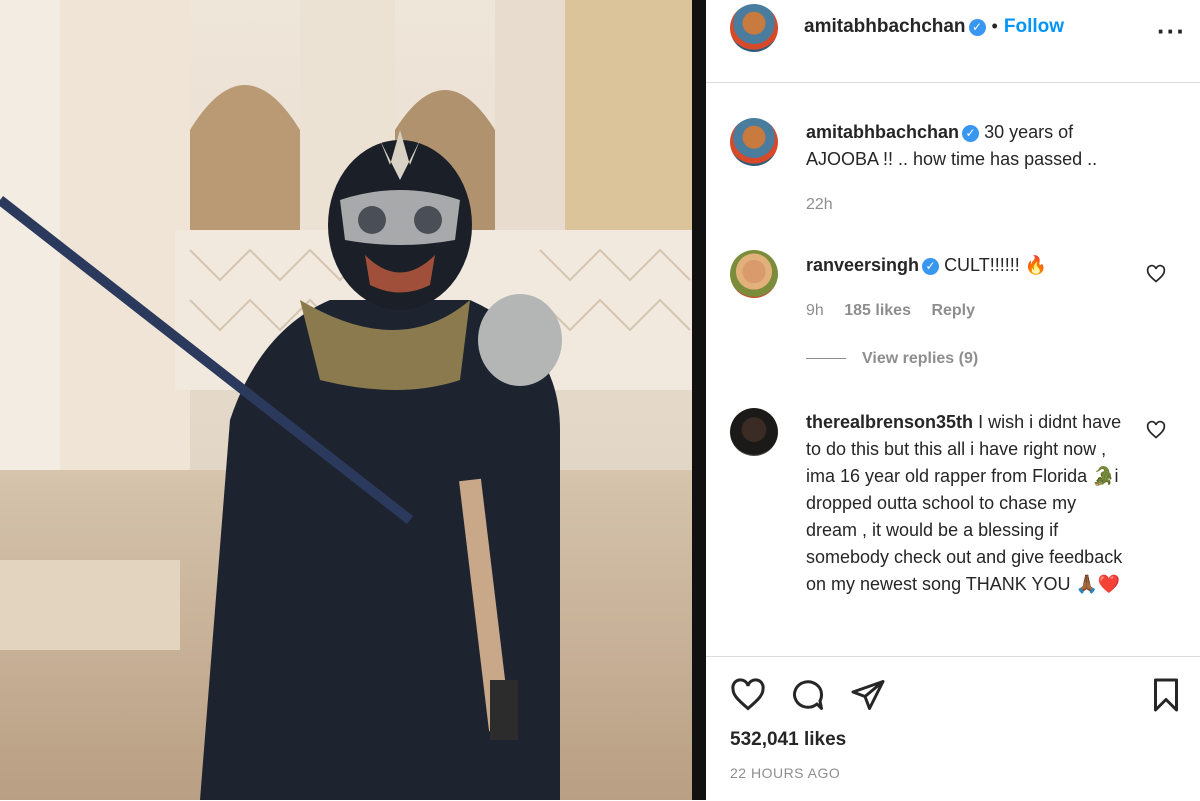 This screenshot has width=1200, height=801. What do you see at coordinates (754, 28) in the screenshot?
I see `author-avatar` at bounding box center [754, 28].